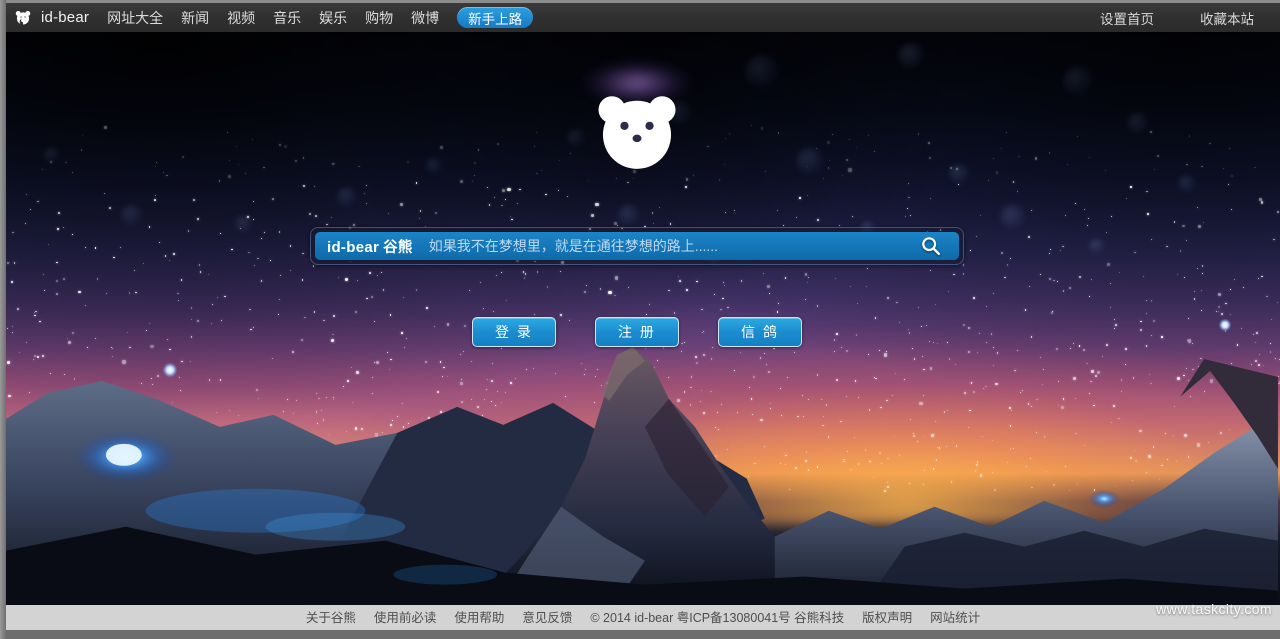  I want to click on window-left-edge, so click(3, 319).